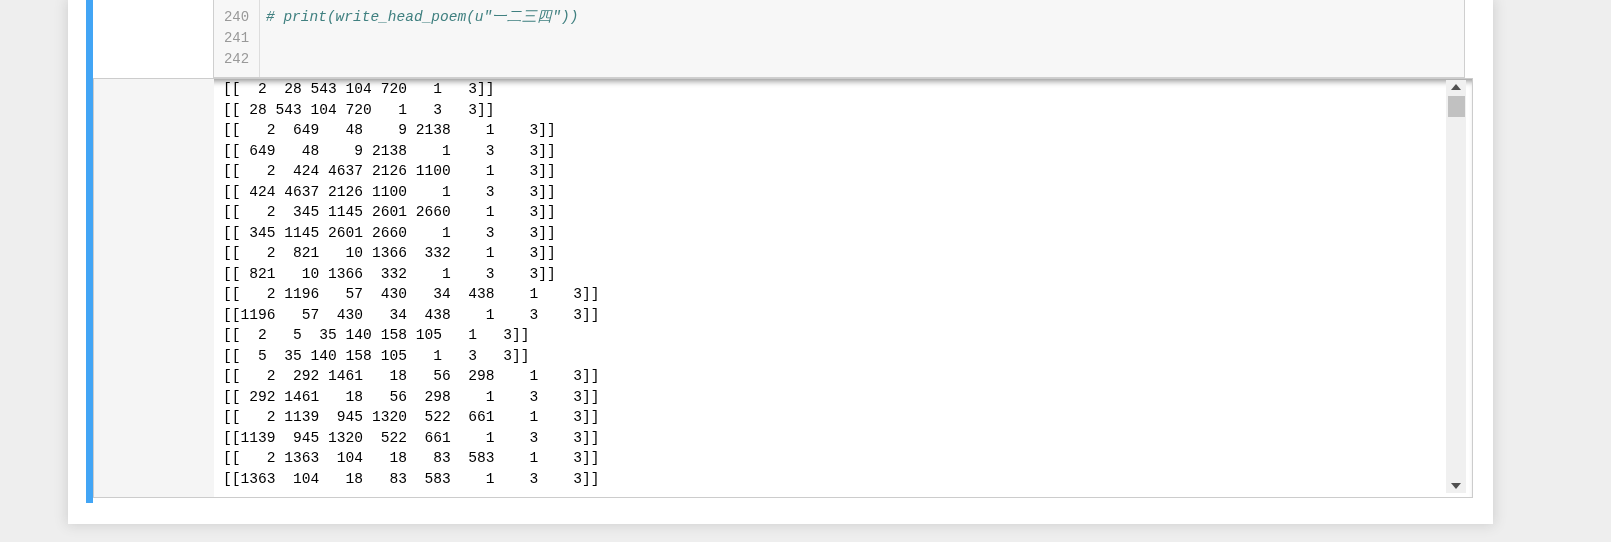 This screenshot has width=1611, height=542. What do you see at coordinates (236, 38) in the screenshot?
I see `line-number: 241` at bounding box center [236, 38].